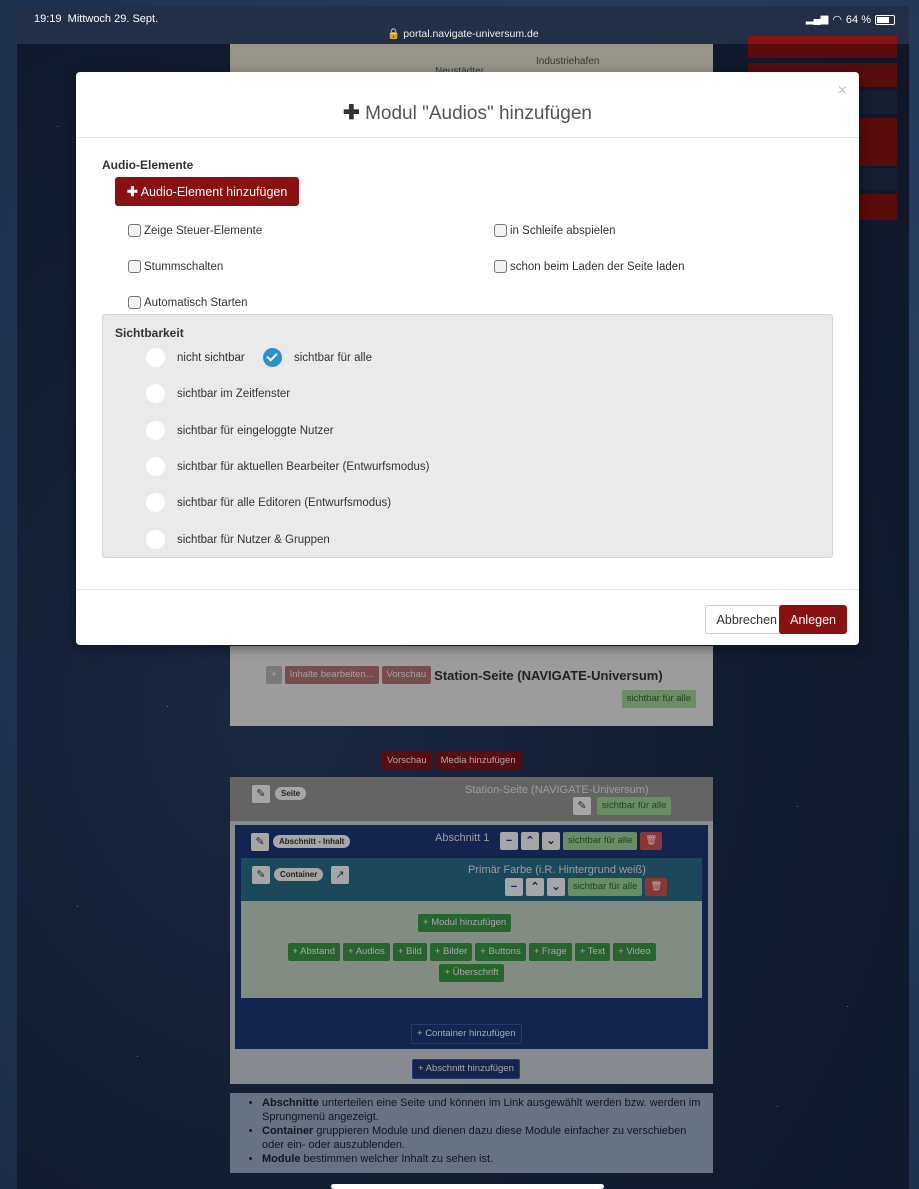 The width and height of the screenshot is (919, 1189). What do you see at coordinates (148, 165) in the screenshot?
I see `audio-elements-label: Audio-Elemente` at bounding box center [148, 165].